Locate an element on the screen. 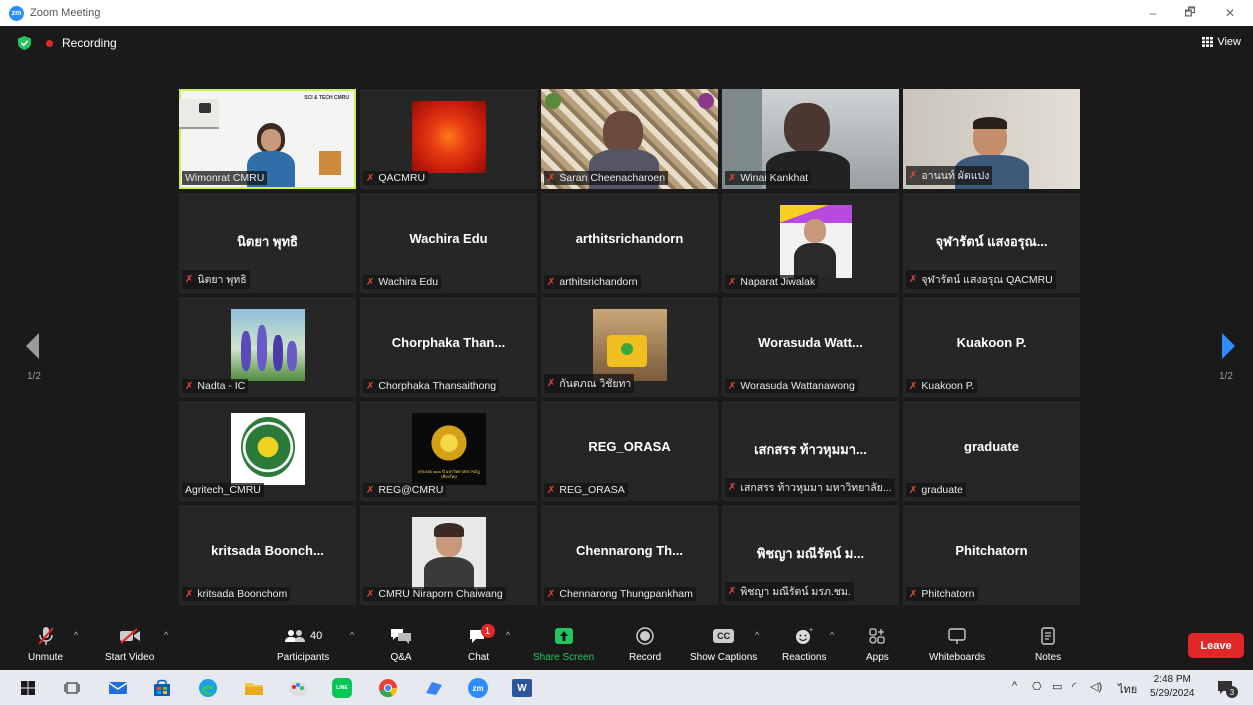  view-button: View is located at coordinates (1221, 42).